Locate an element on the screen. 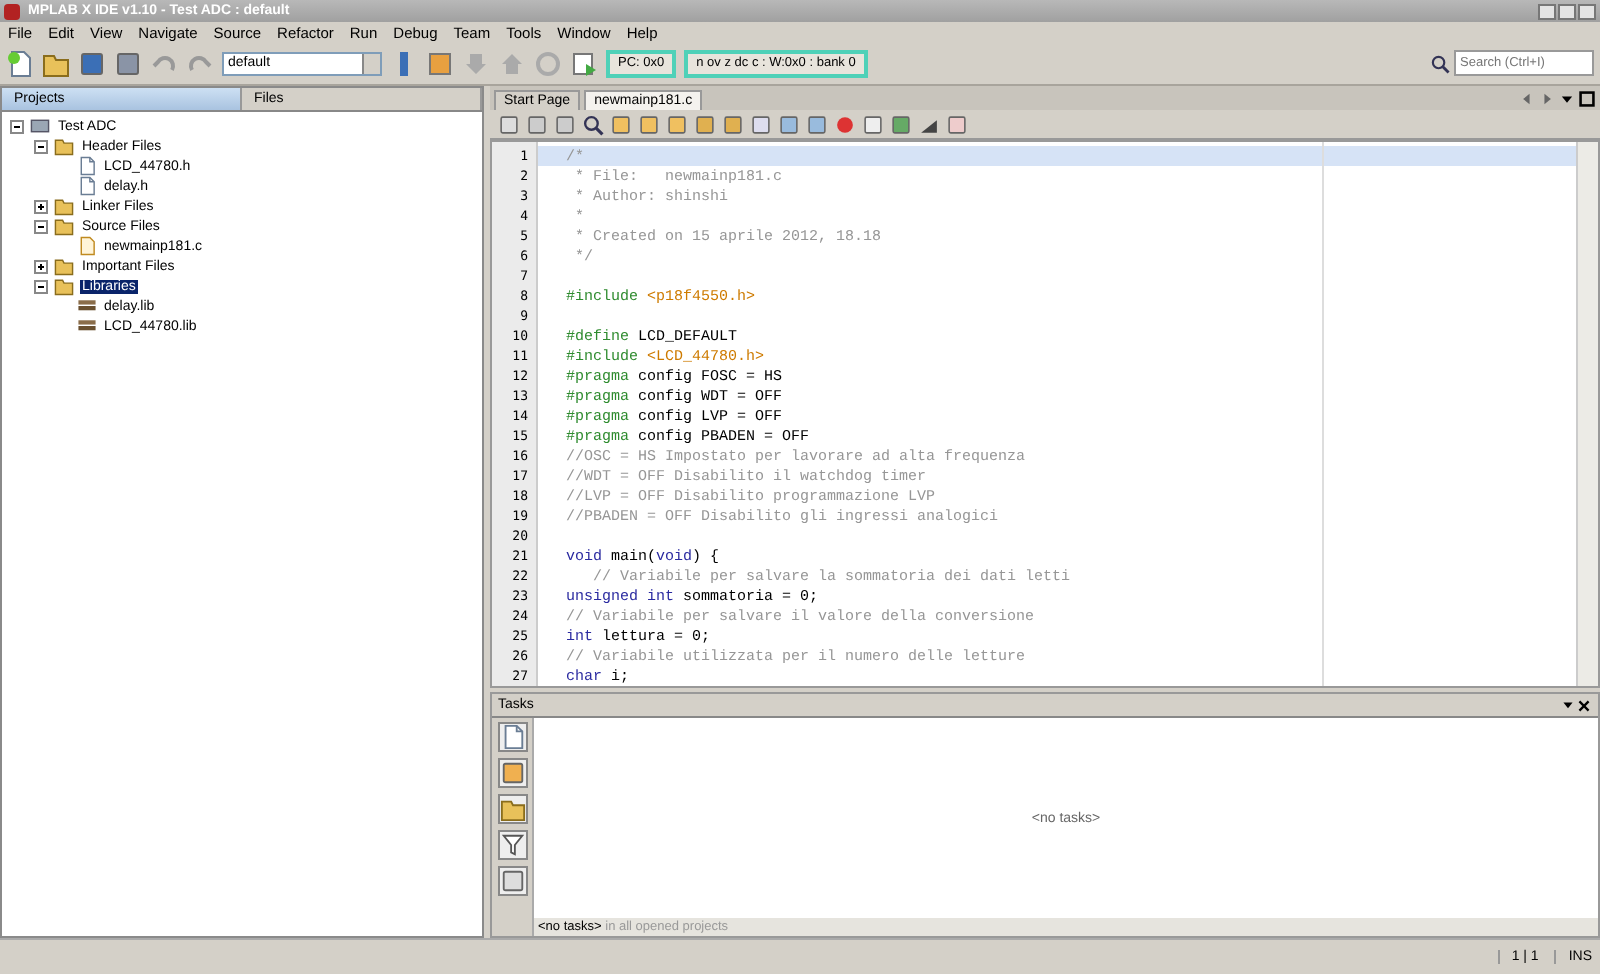 This screenshot has height=974, width=1600. all-projects-icon is located at coordinates (512, 809).